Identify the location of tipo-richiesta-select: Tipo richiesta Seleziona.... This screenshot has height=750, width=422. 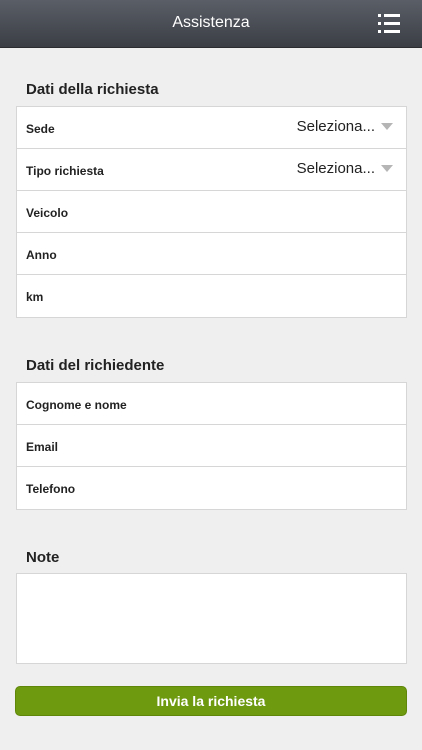
(211, 170).